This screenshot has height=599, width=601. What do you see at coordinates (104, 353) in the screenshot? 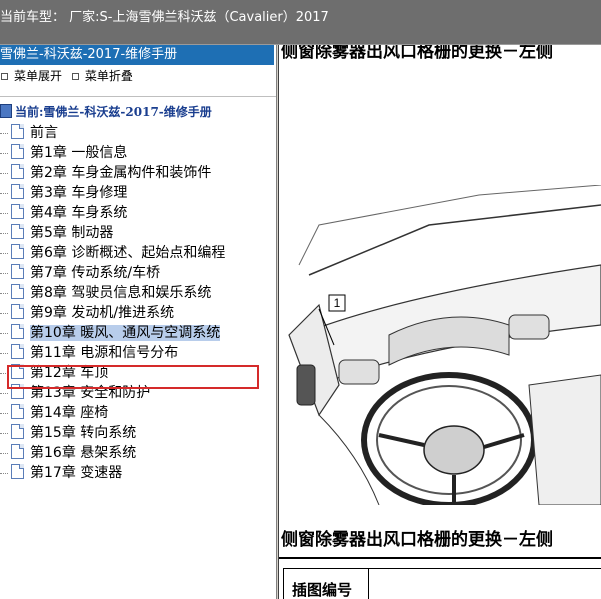
I see `tree-item-label: 第11章 电源和信号分布` at bounding box center [104, 353].